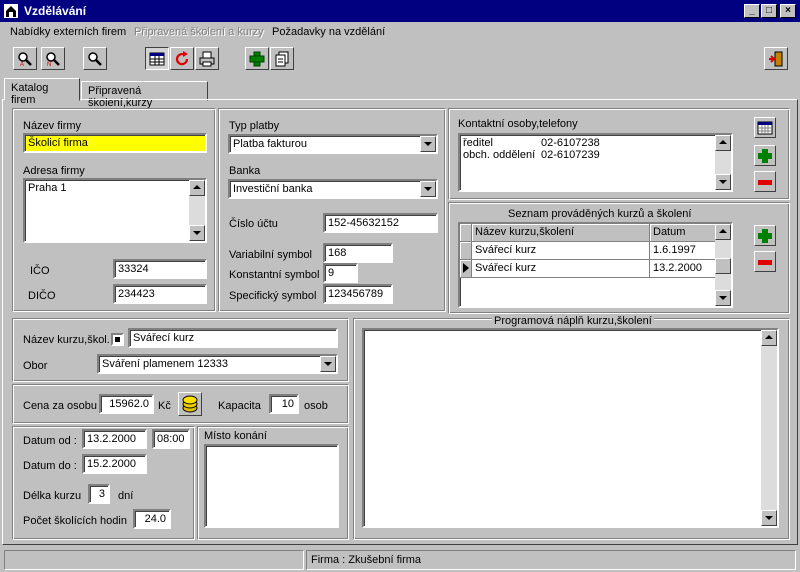 This screenshot has width=800, height=572. I want to click on add-record-button, so click(257, 58).